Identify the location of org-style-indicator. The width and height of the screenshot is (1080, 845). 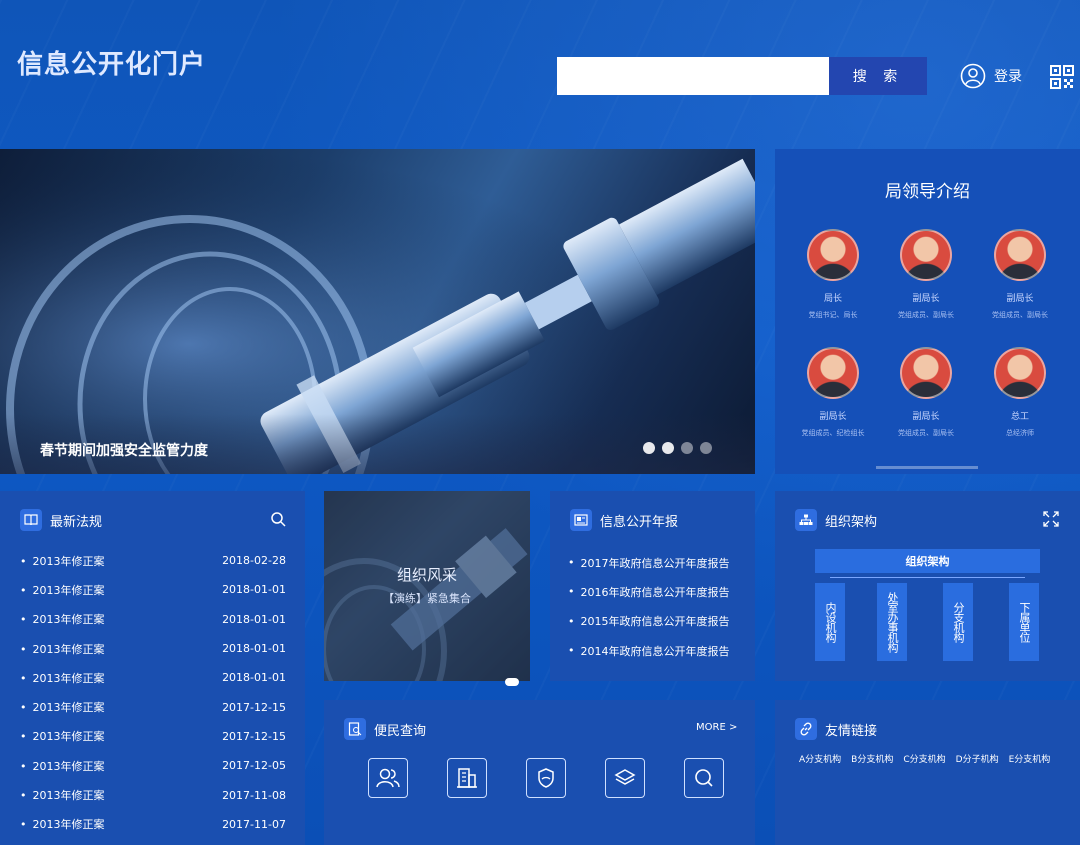
(512, 682).